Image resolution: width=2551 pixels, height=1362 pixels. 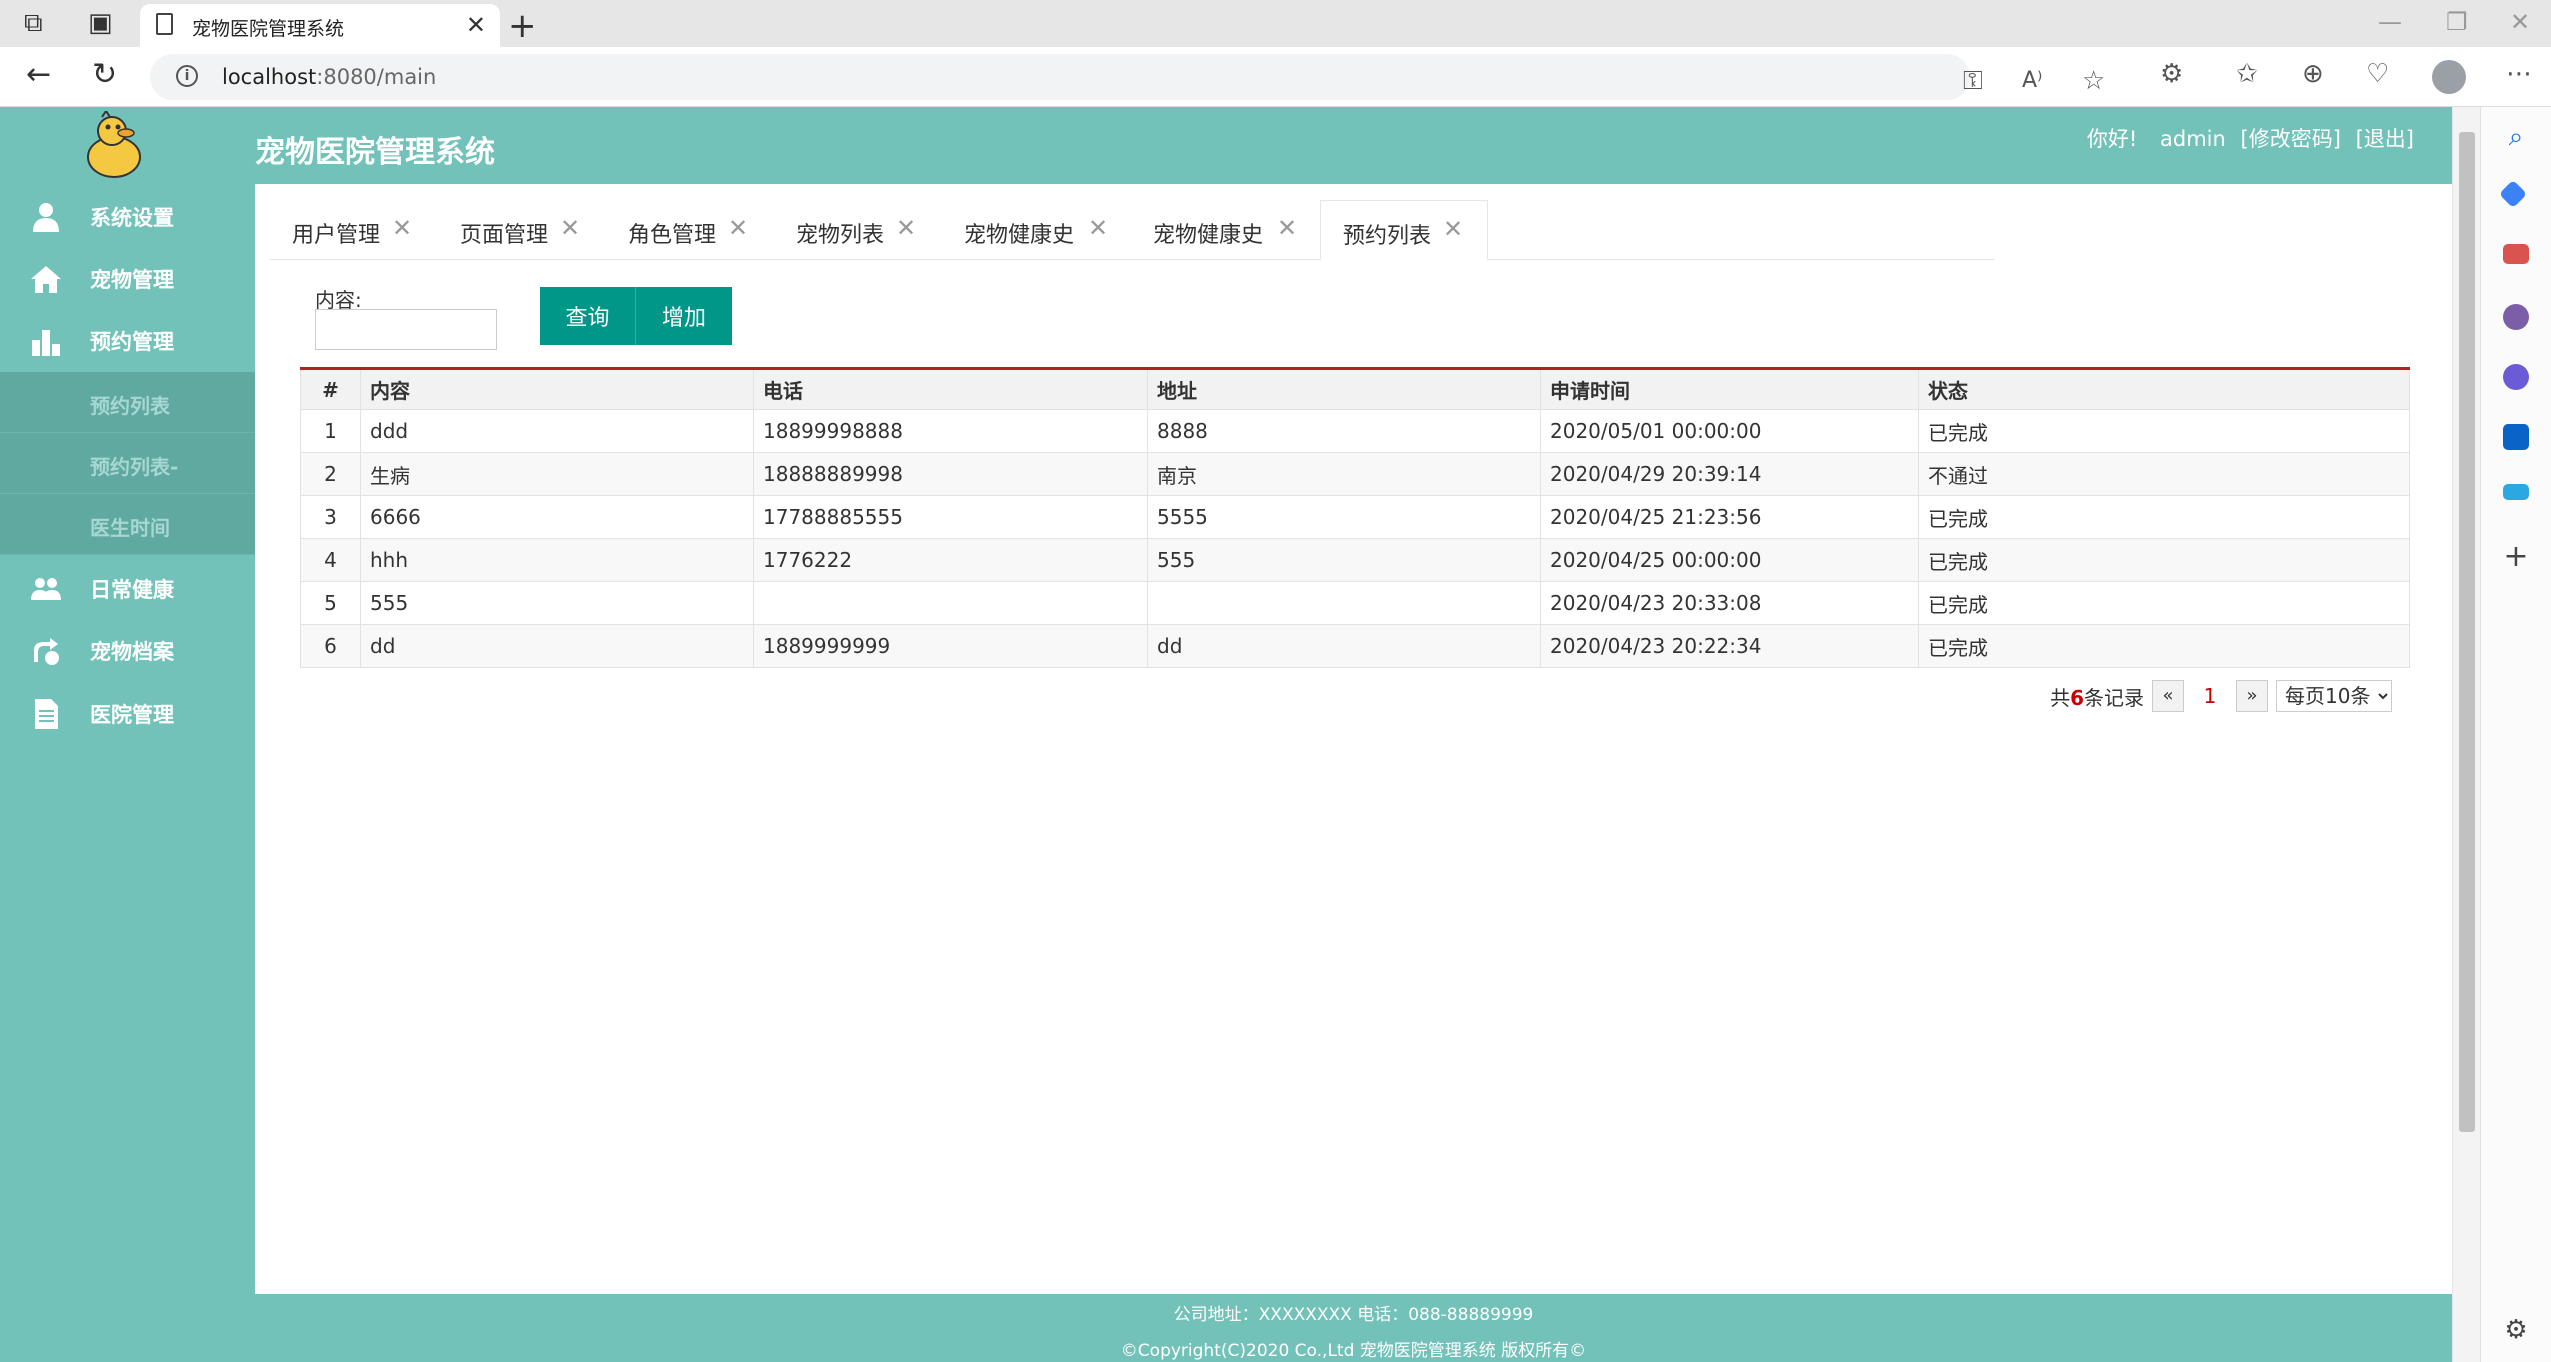 I want to click on outlook-icon, so click(x=2516, y=437).